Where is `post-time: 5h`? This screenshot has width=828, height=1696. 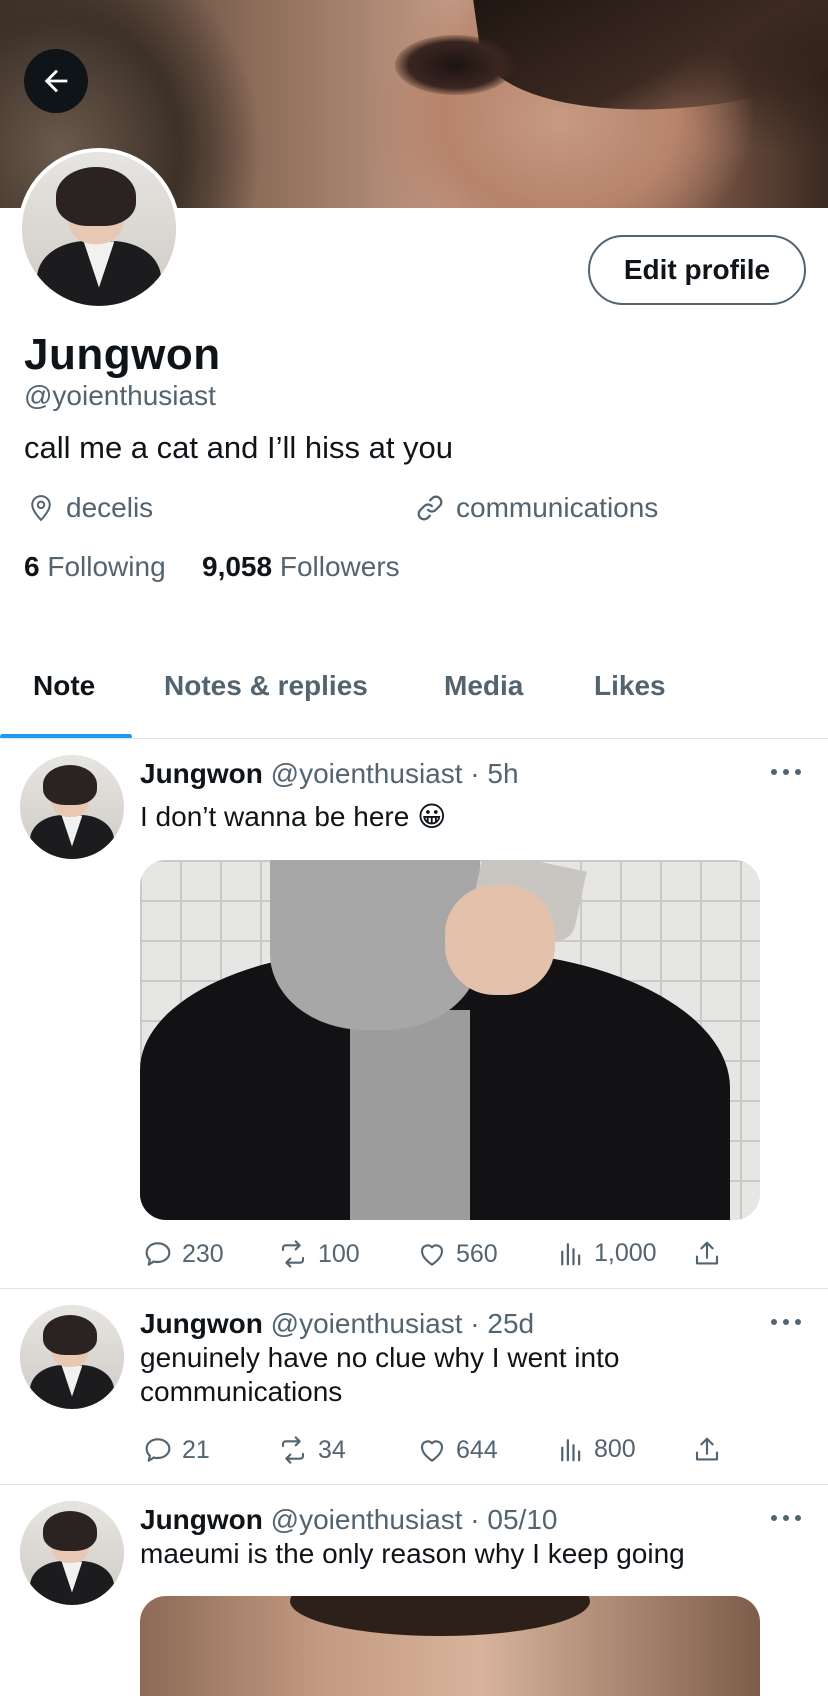 post-time: 5h is located at coordinates (502, 773).